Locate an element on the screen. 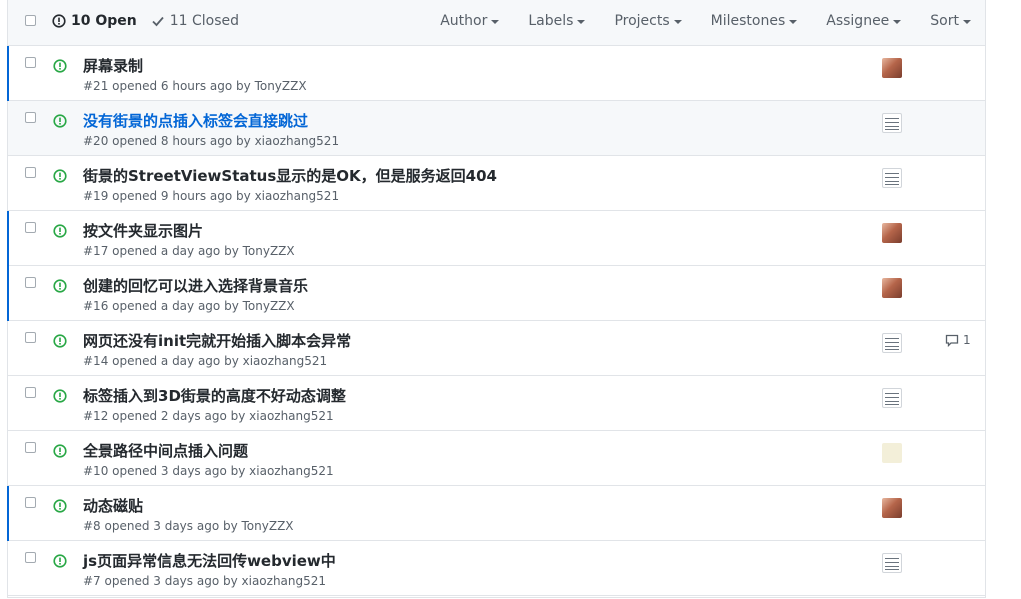 Image resolution: width=1021 pixels, height=599 pixels. issue-row: 动态磁贴 #8 opened 3 days ago by TonyZZX is located at coordinates (496, 513).